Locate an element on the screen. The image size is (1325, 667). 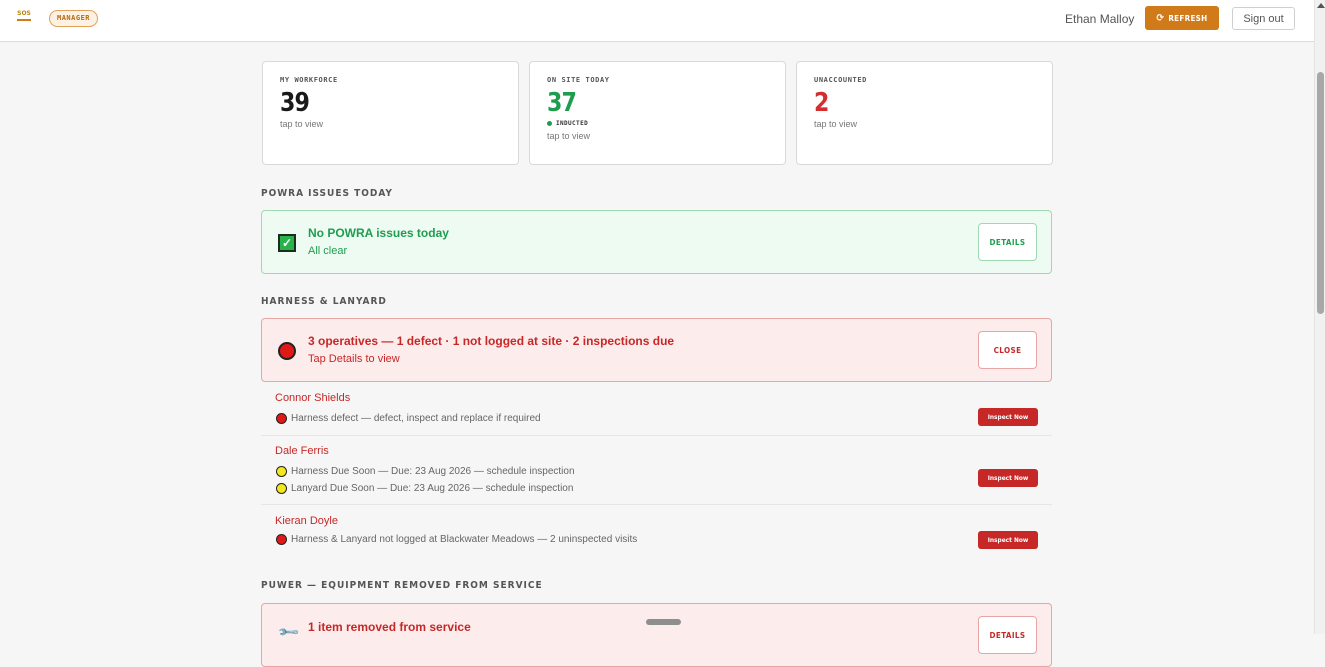
puwer-alert: 🔧 1 item removed from service DETAILS is located at coordinates (656, 635).